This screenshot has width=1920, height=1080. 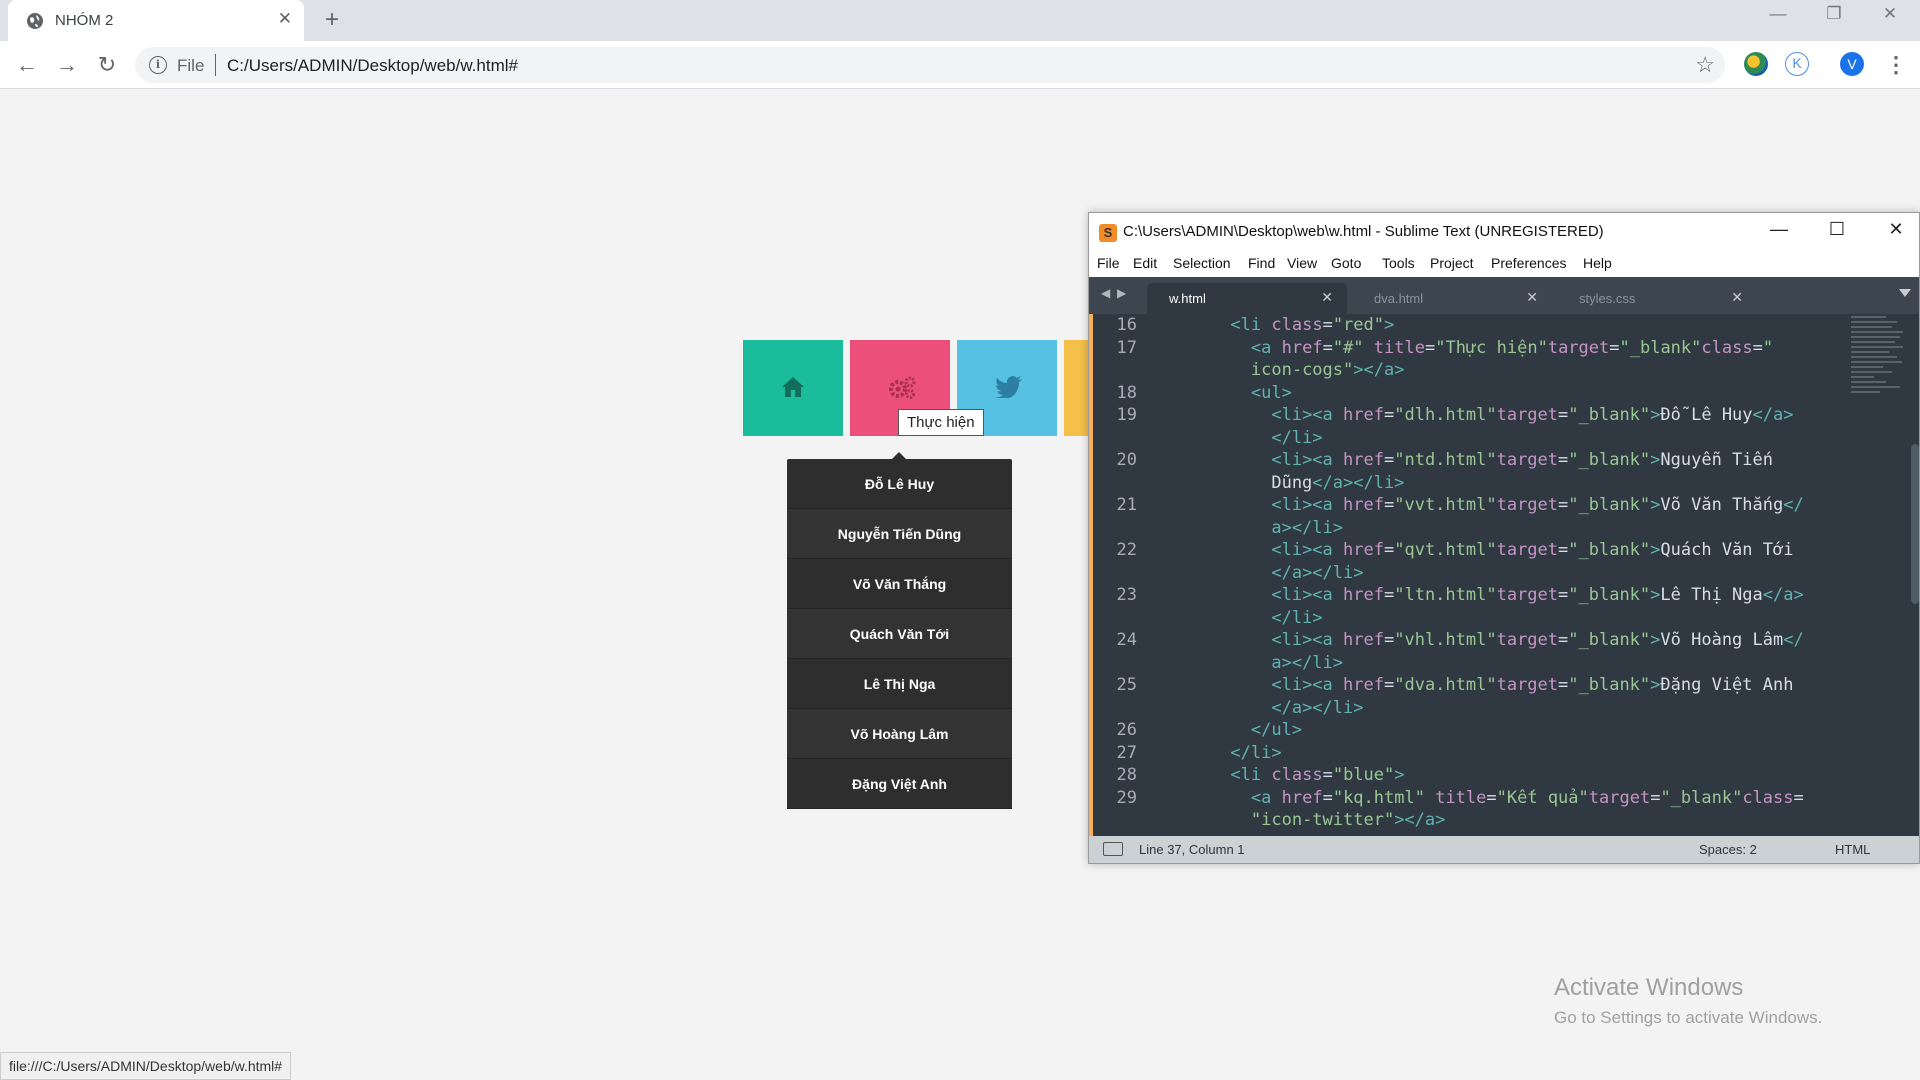 I want to click on menu-help: Help, so click(x=1597, y=263).